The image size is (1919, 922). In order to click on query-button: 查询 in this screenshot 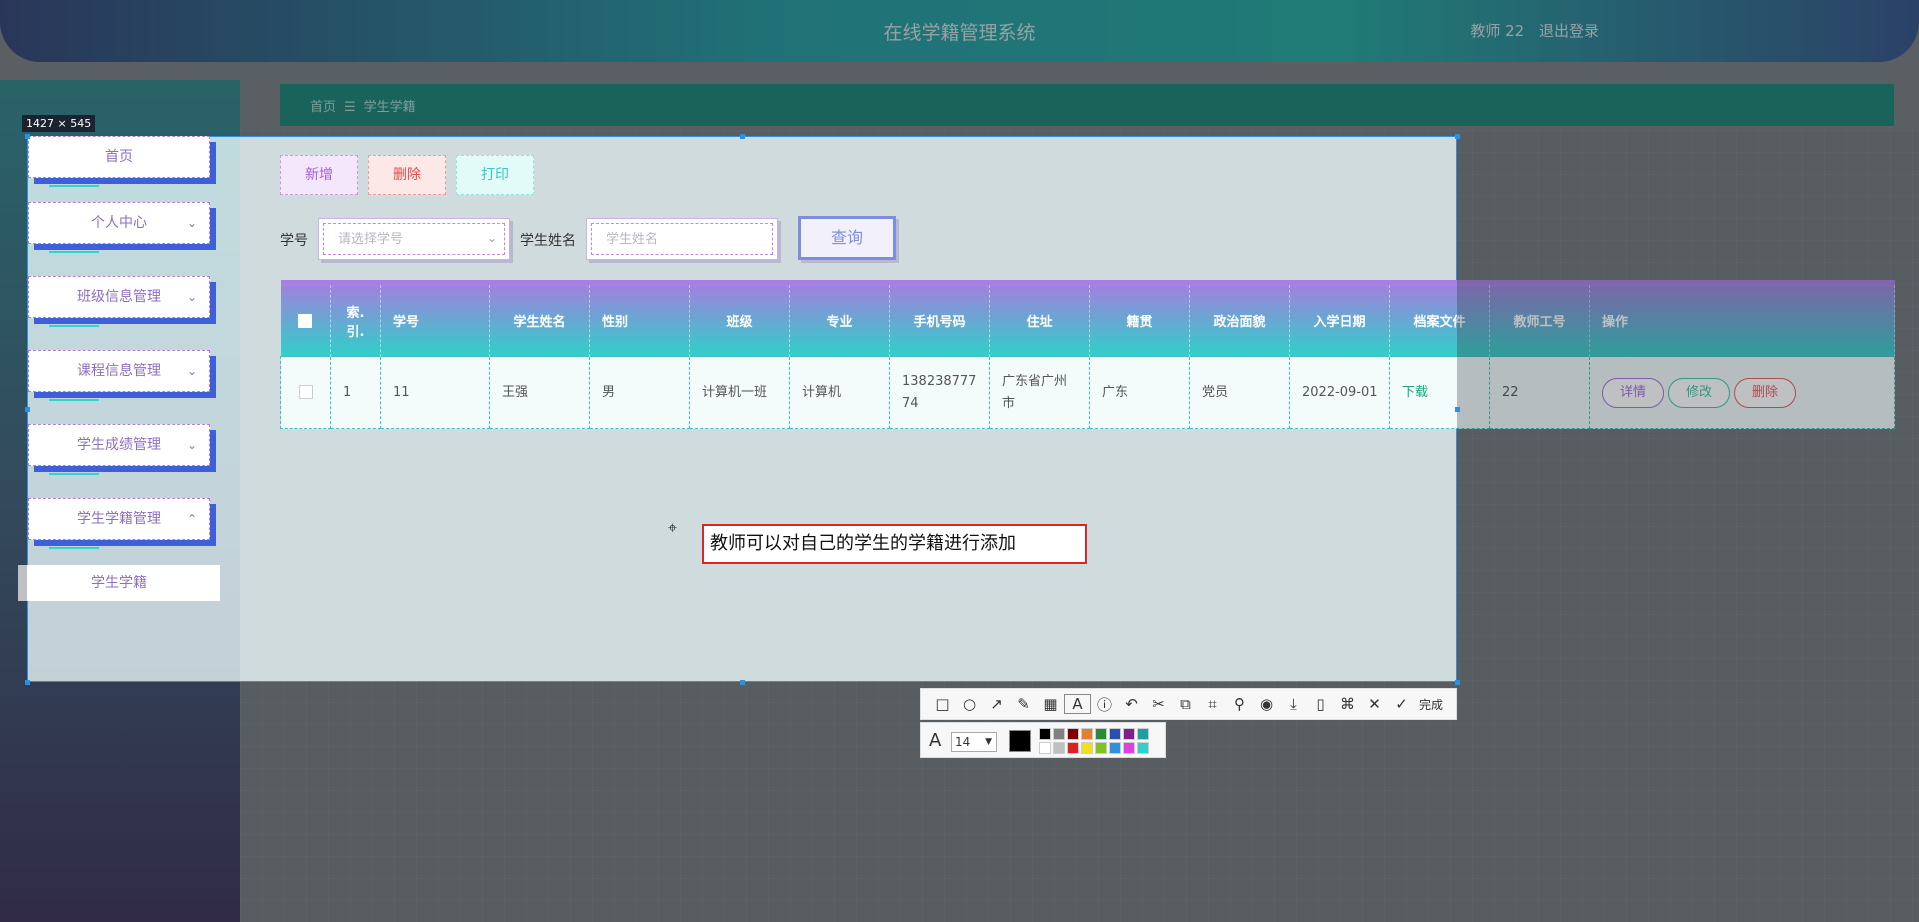, I will do `click(847, 238)`.